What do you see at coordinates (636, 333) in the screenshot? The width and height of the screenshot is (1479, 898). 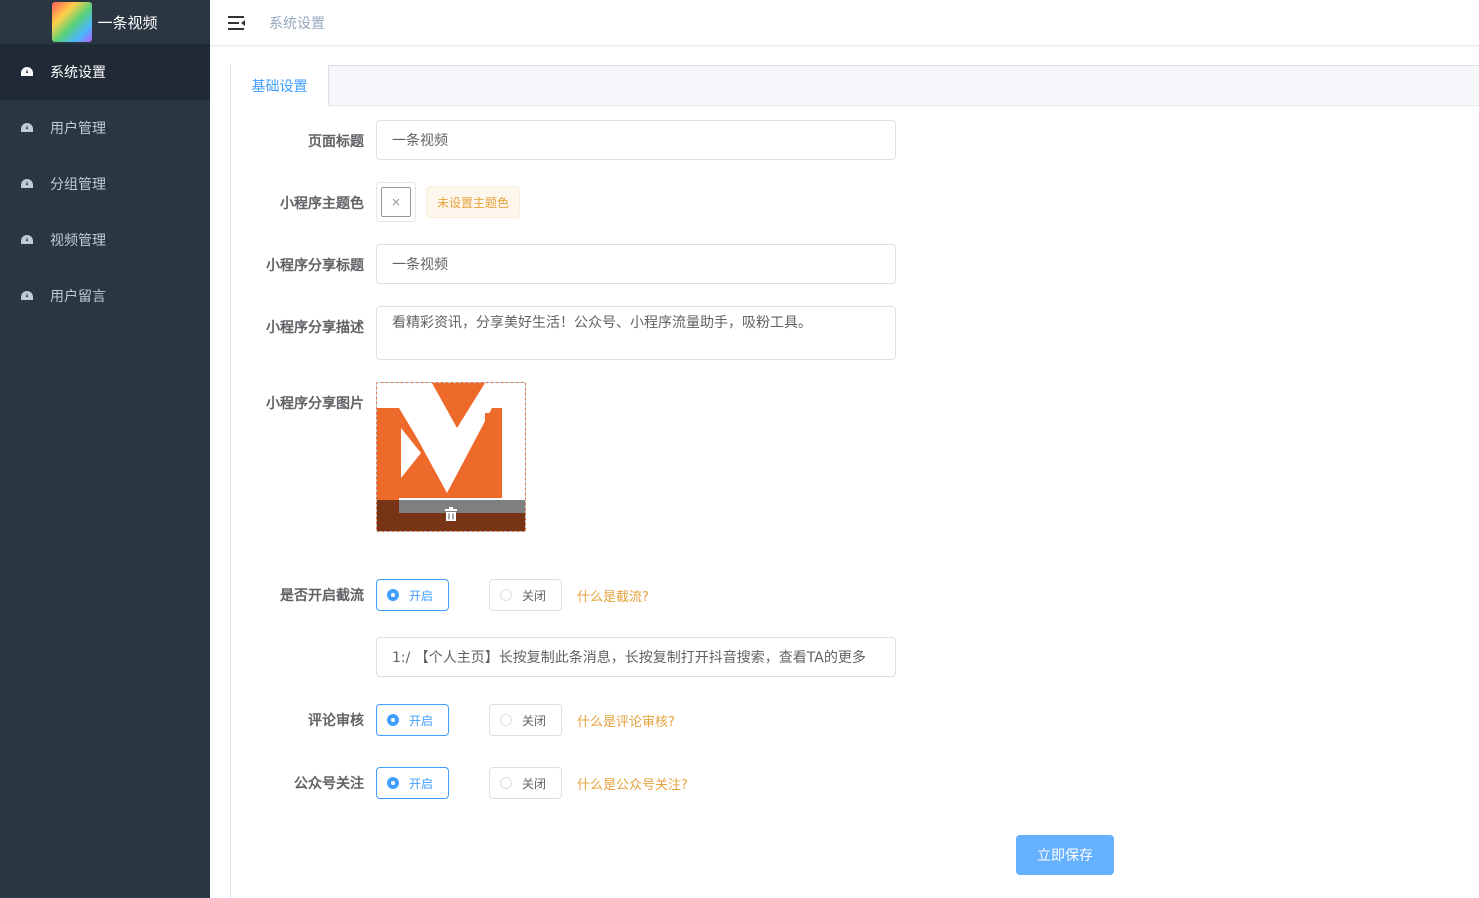 I see `share-desc-textarea: 看精彩资讯，分享美好生活！公众号、小程序流量助手，吸粉工具。` at bounding box center [636, 333].